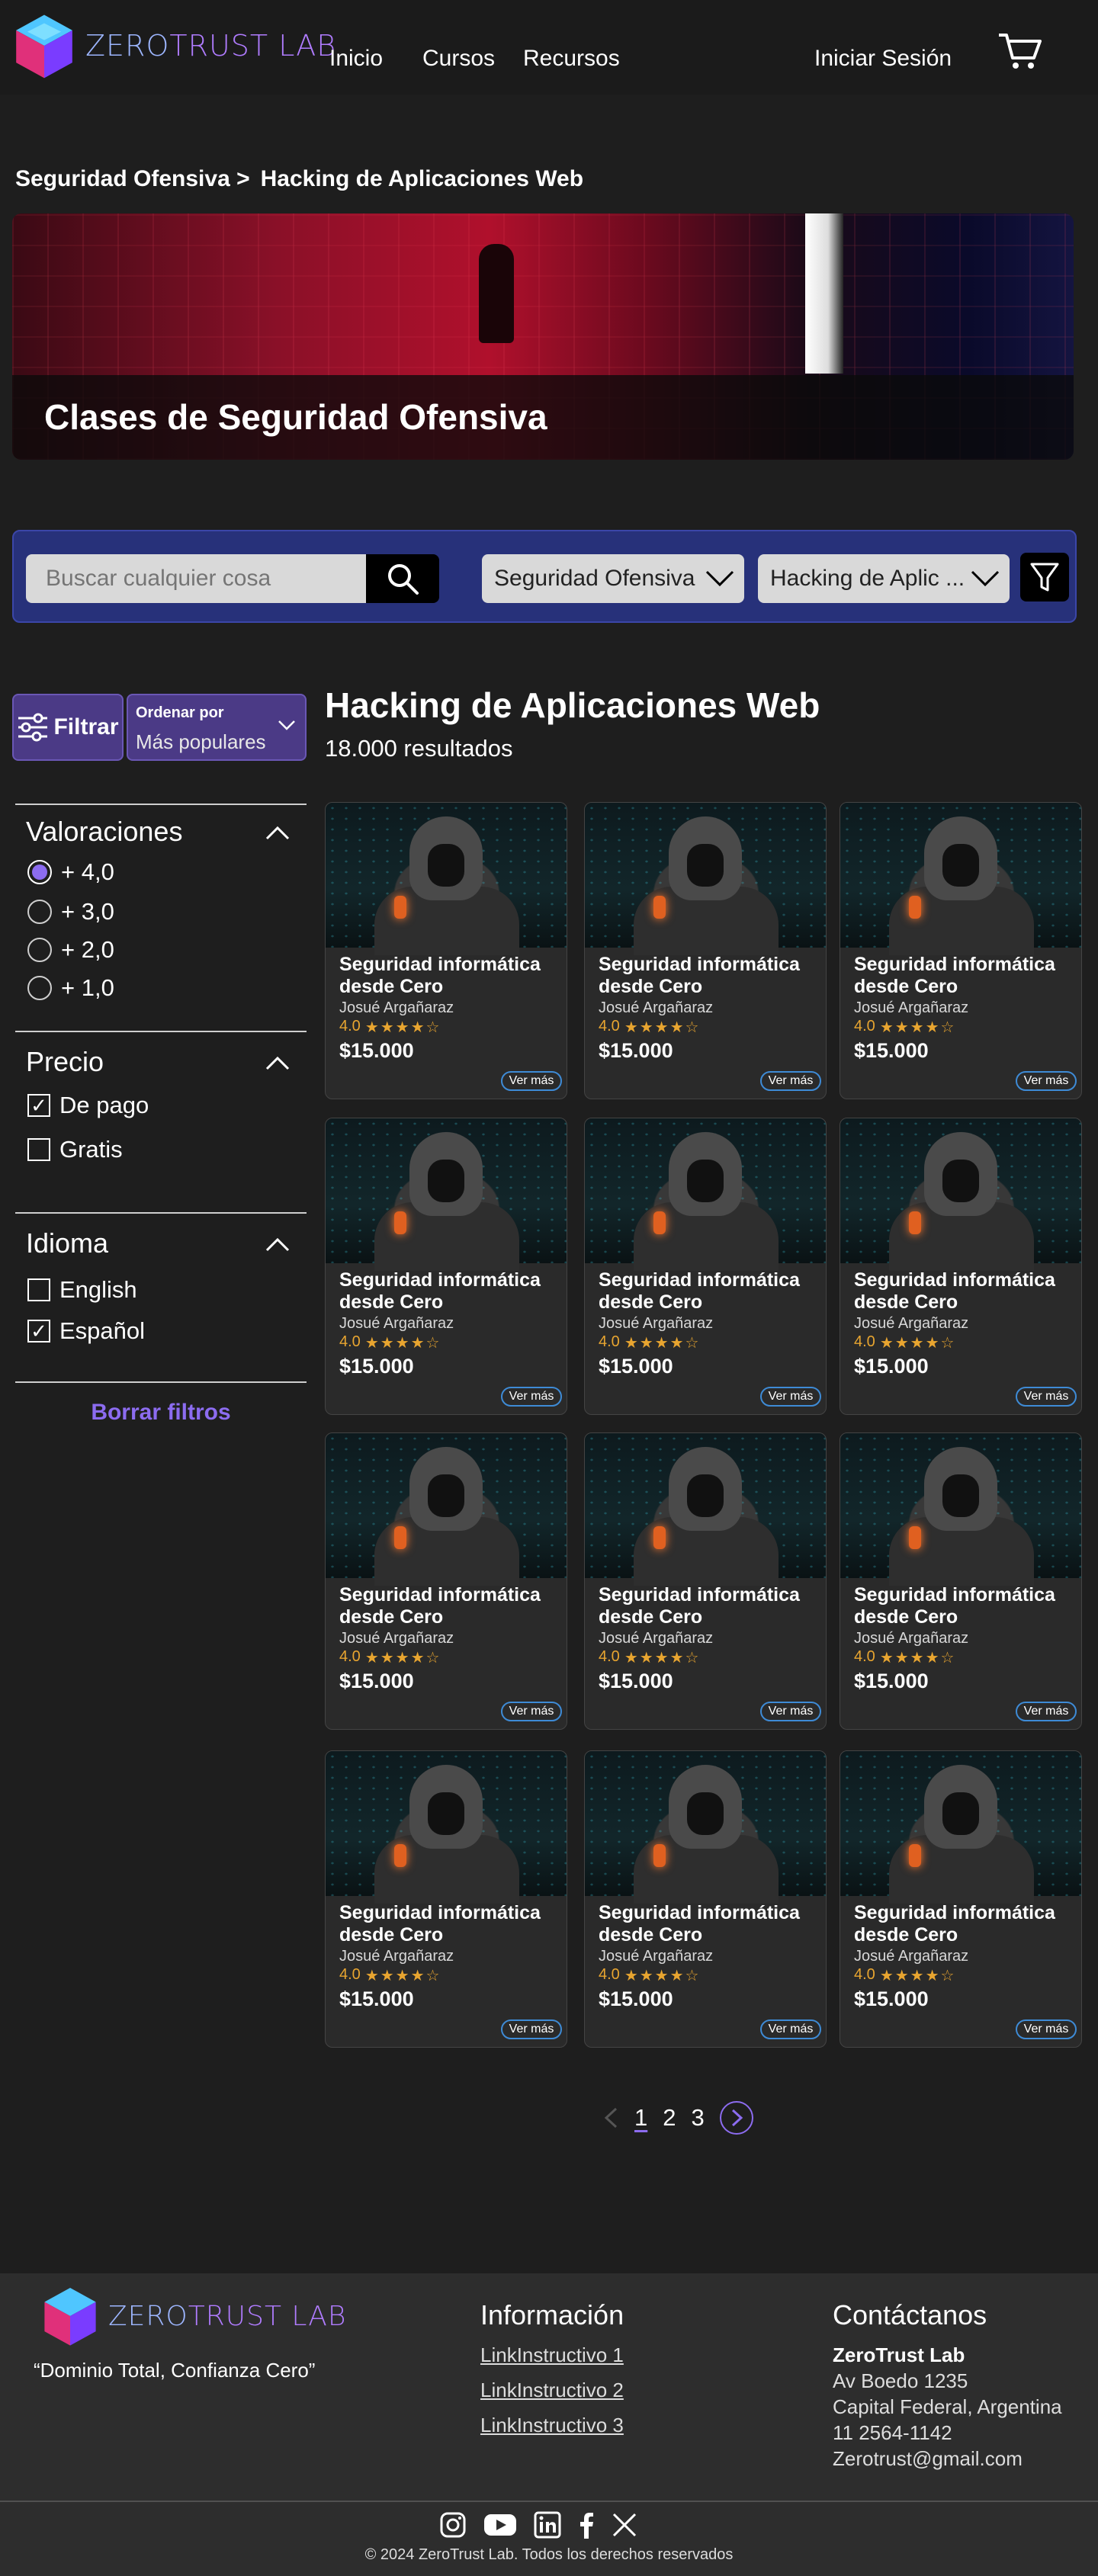 The width and height of the screenshot is (1098, 2576). I want to click on category-select: Seguridad Ofensiva, so click(613, 578).